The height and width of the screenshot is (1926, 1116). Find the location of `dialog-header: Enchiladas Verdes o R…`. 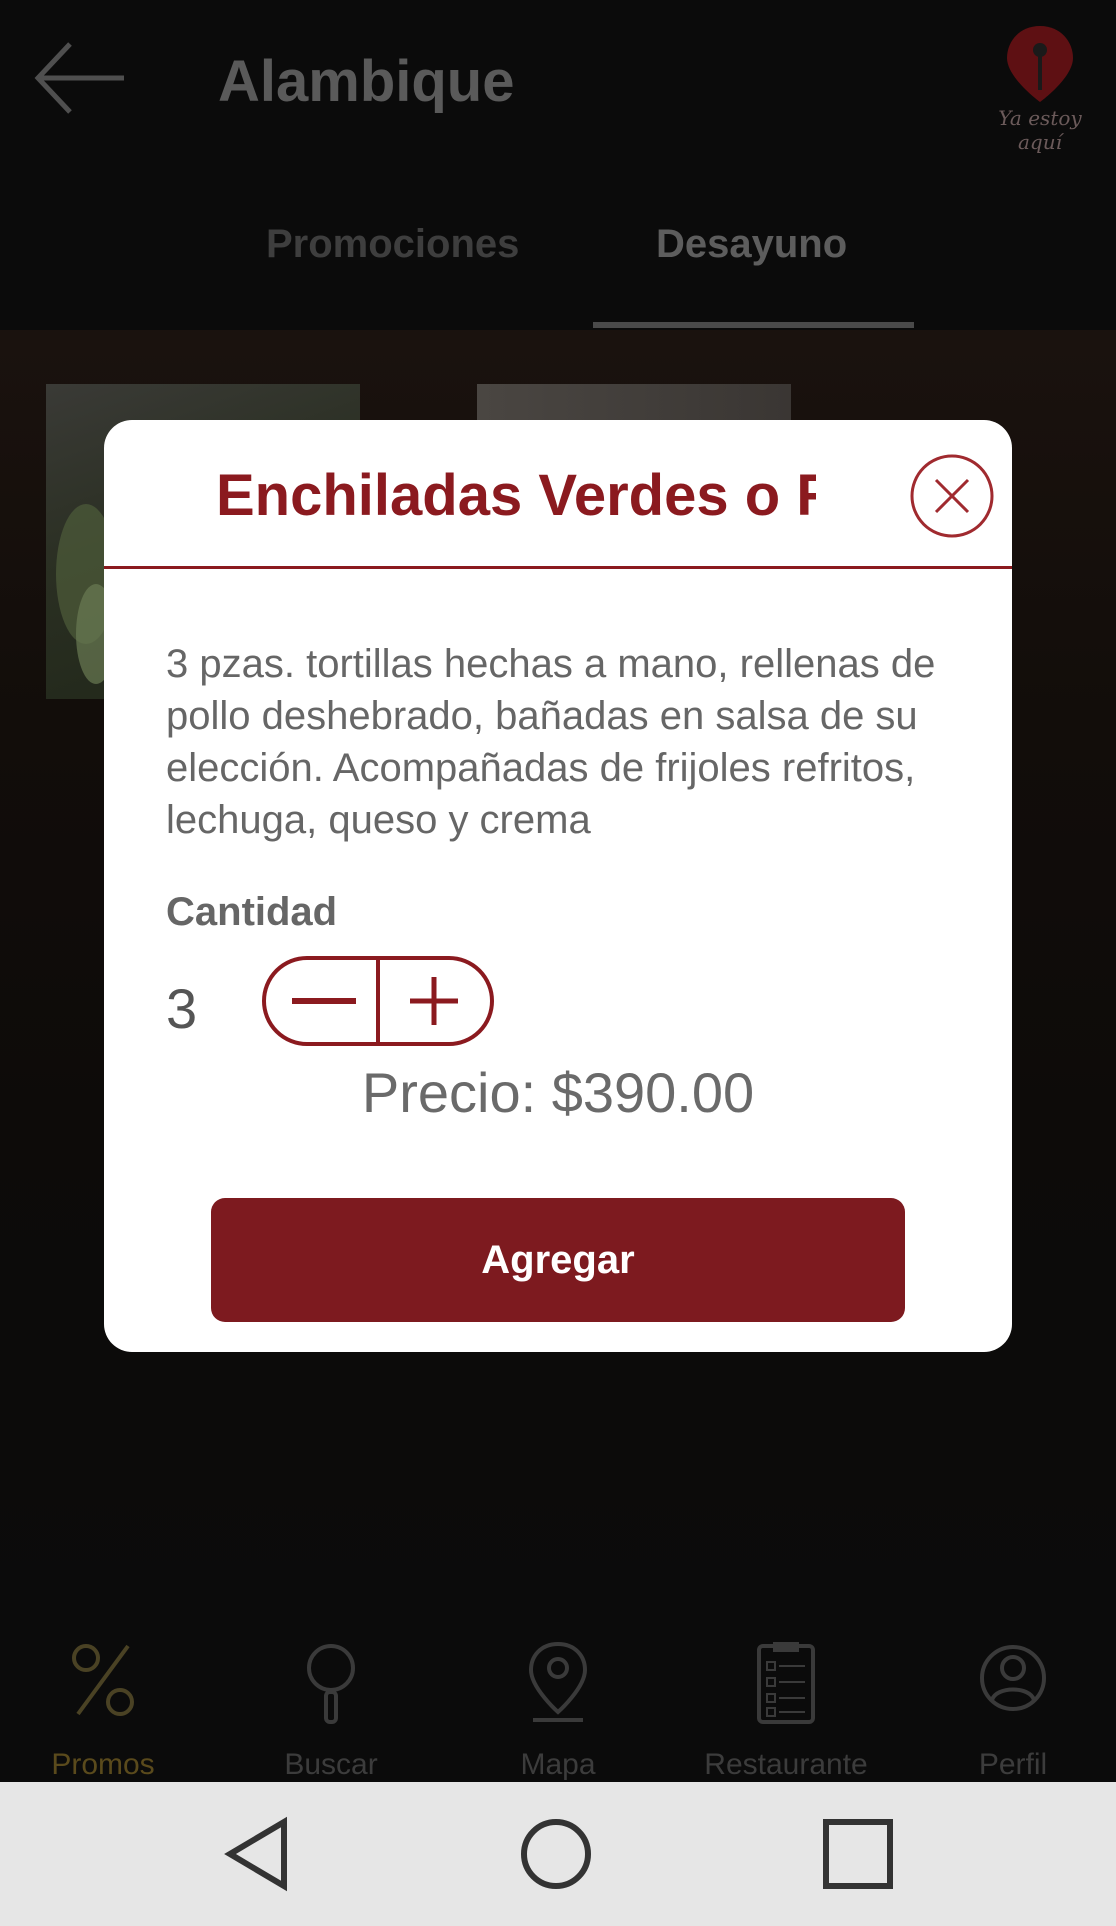

dialog-header: Enchiladas Verdes o R… is located at coordinates (558, 494).